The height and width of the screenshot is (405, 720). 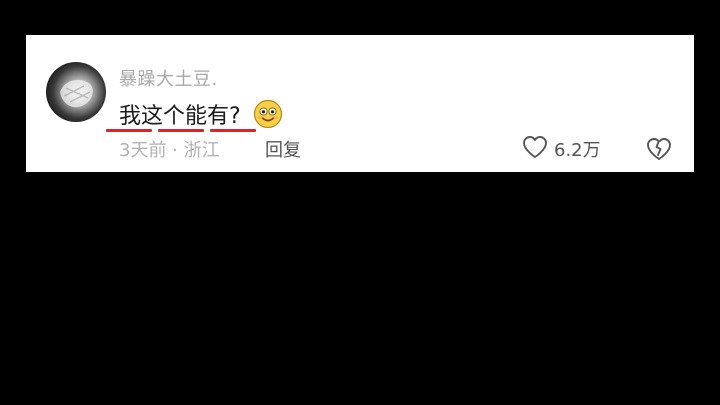 What do you see at coordinates (168, 78) in the screenshot?
I see `username: 暴躁大土豆.` at bounding box center [168, 78].